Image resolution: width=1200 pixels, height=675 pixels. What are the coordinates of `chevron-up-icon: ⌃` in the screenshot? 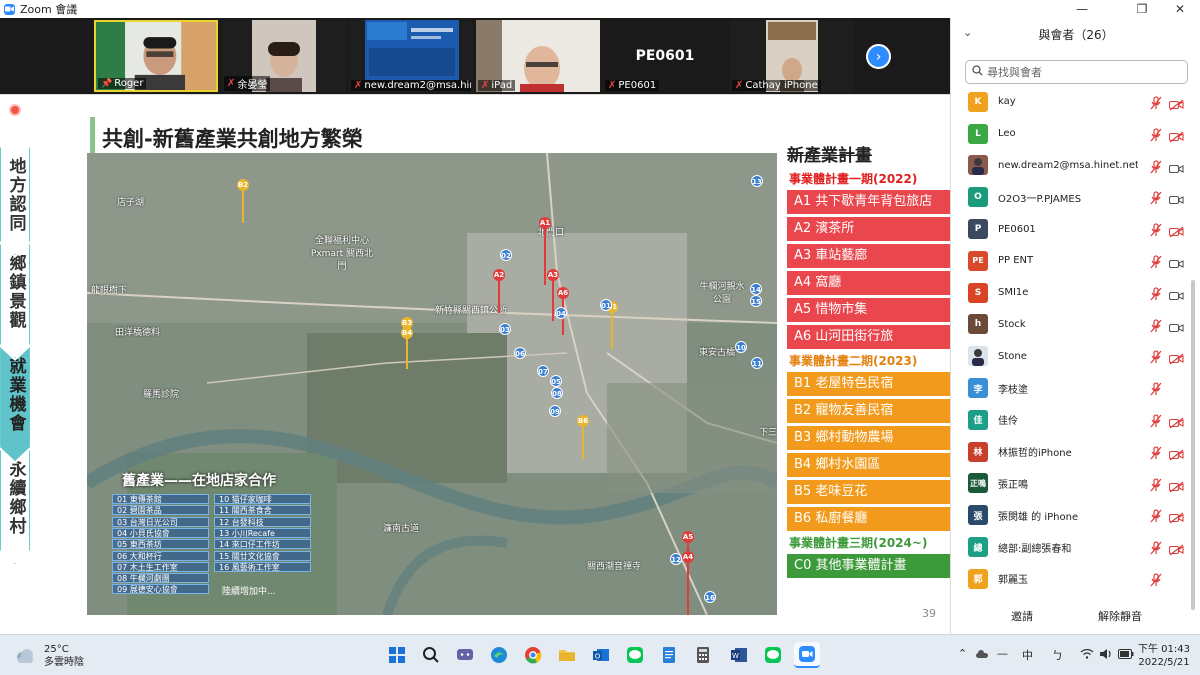 It's located at (962, 653).